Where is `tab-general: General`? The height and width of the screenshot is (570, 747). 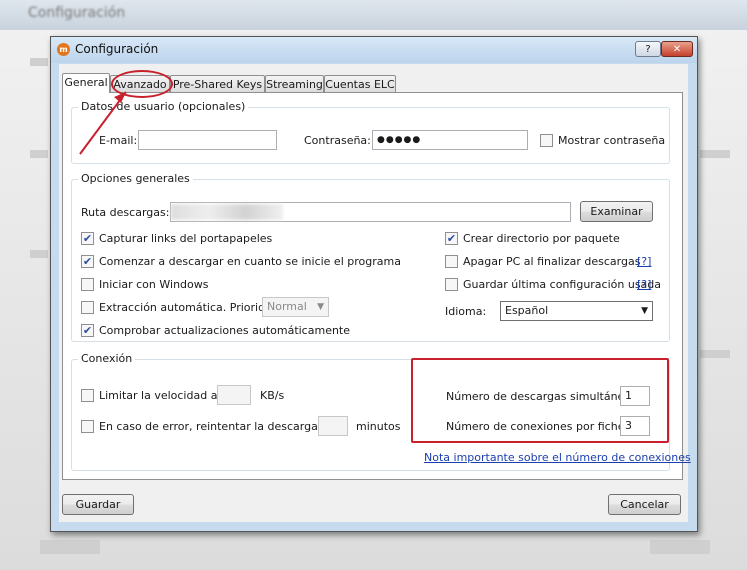
tab-general: General is located at coordinates (86, 83).